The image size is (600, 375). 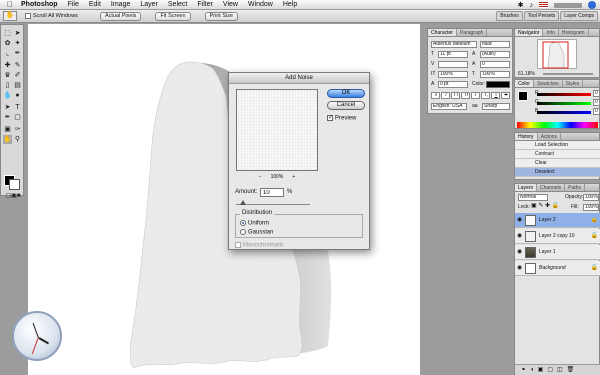 What do you see at coordinates (472, 32) in the screenshot?
I see `tab-paragraph: Paragraph` at bounding box center [472, 32].